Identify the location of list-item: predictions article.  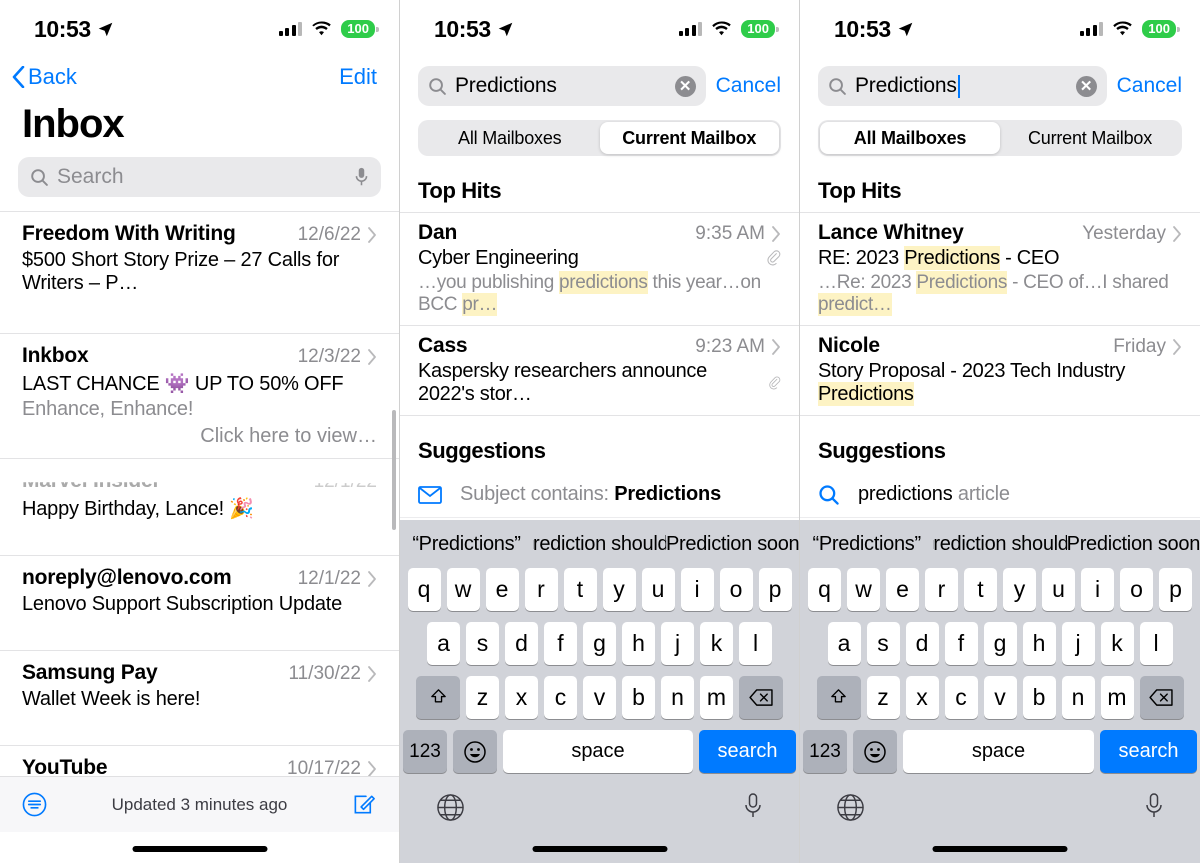
(1000, 494).